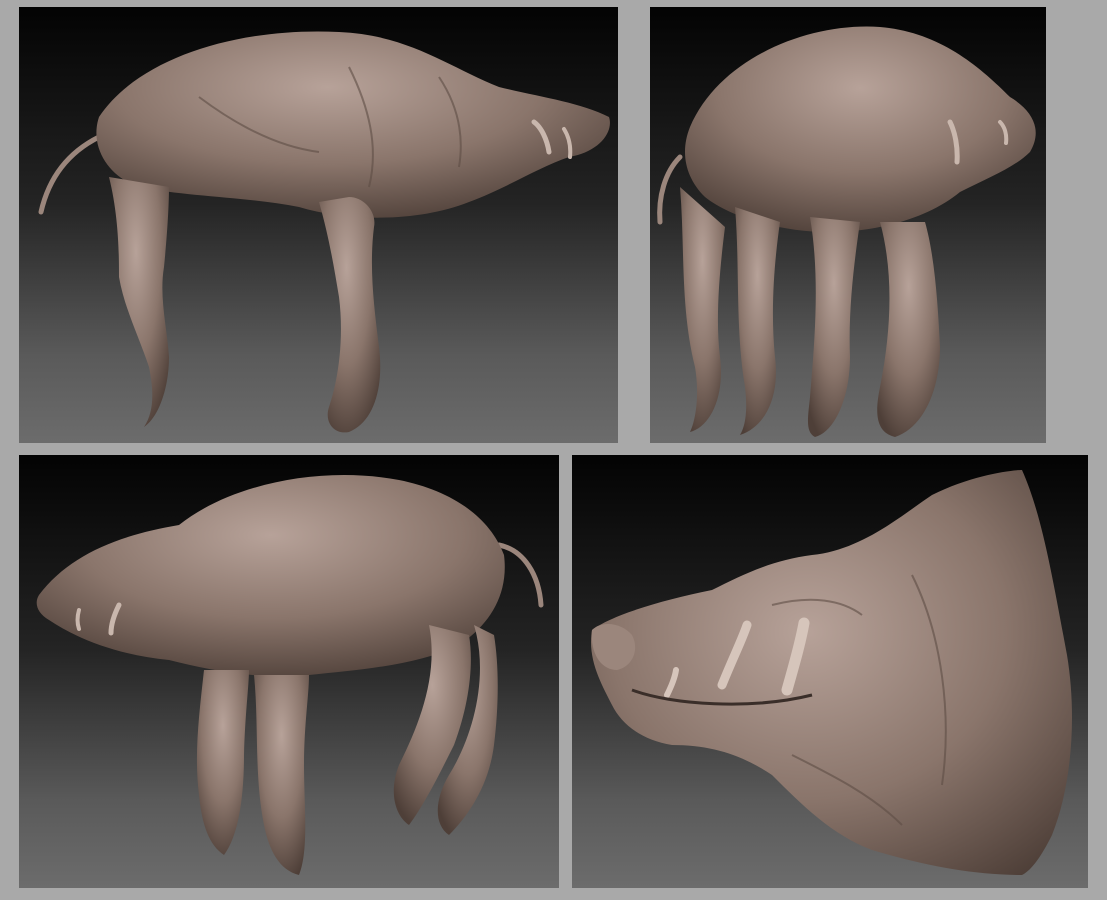  Describe the element at coordinates (78, 619) in the screenshot. I see `tusk` at that location.